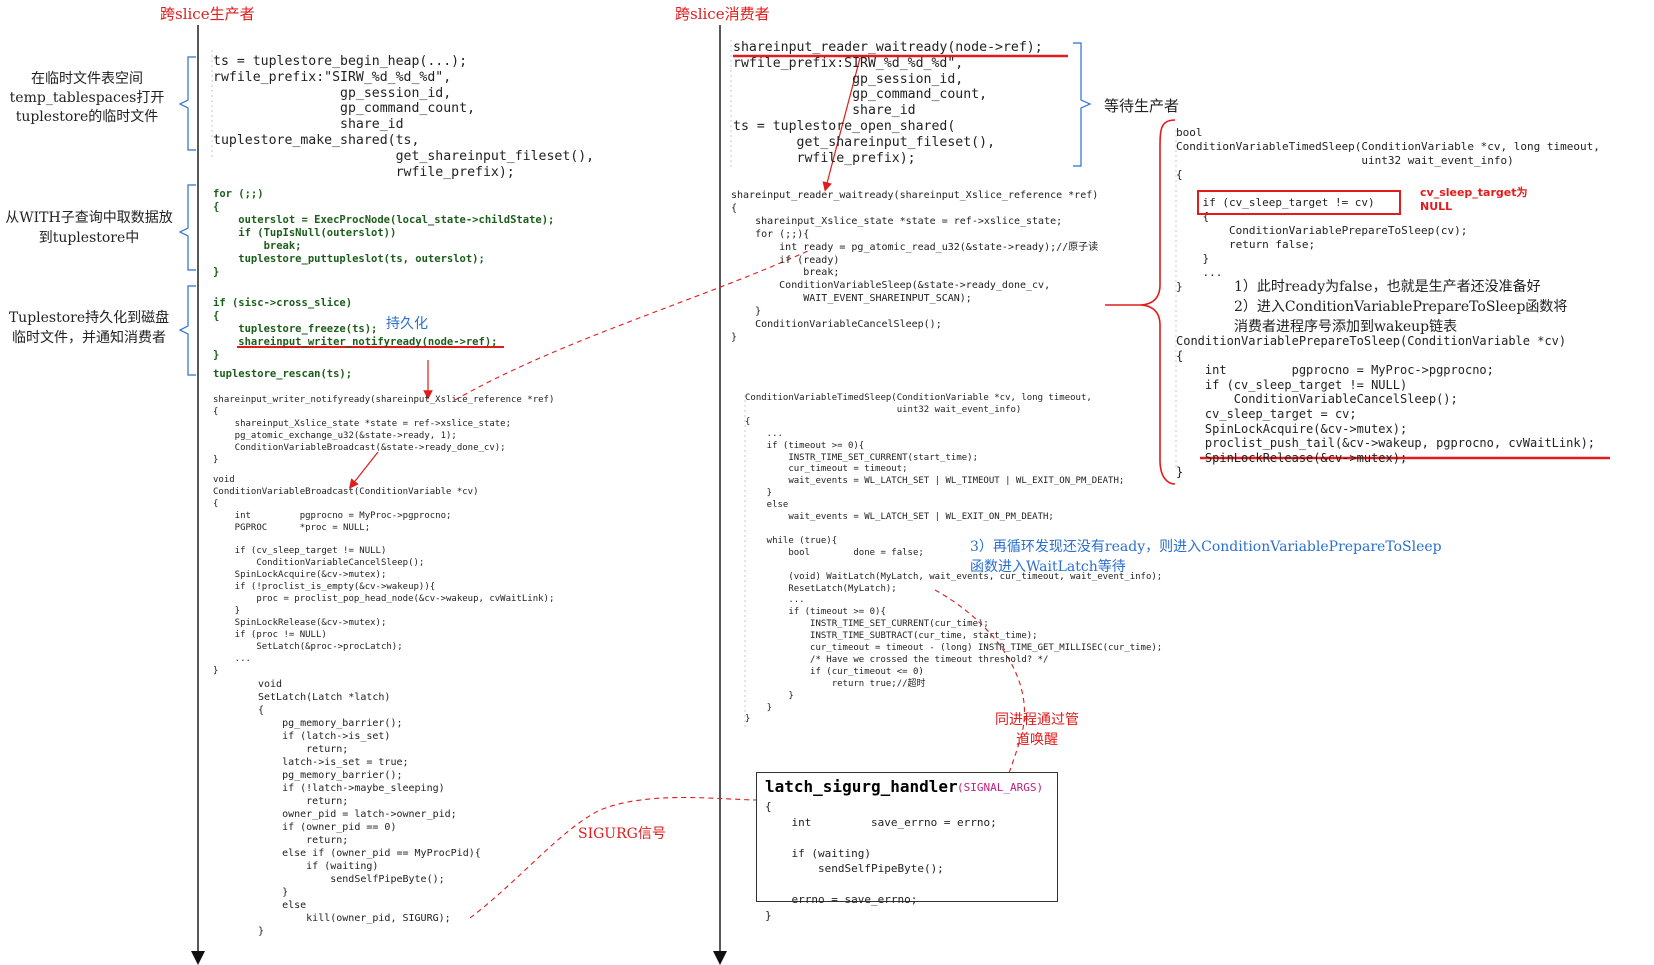 The width and height of the screenshot is (1654, 965). I want to click on note-fetch-with: 从WITH子查询中取数据放 到tuplestore中, so click(89, 228).